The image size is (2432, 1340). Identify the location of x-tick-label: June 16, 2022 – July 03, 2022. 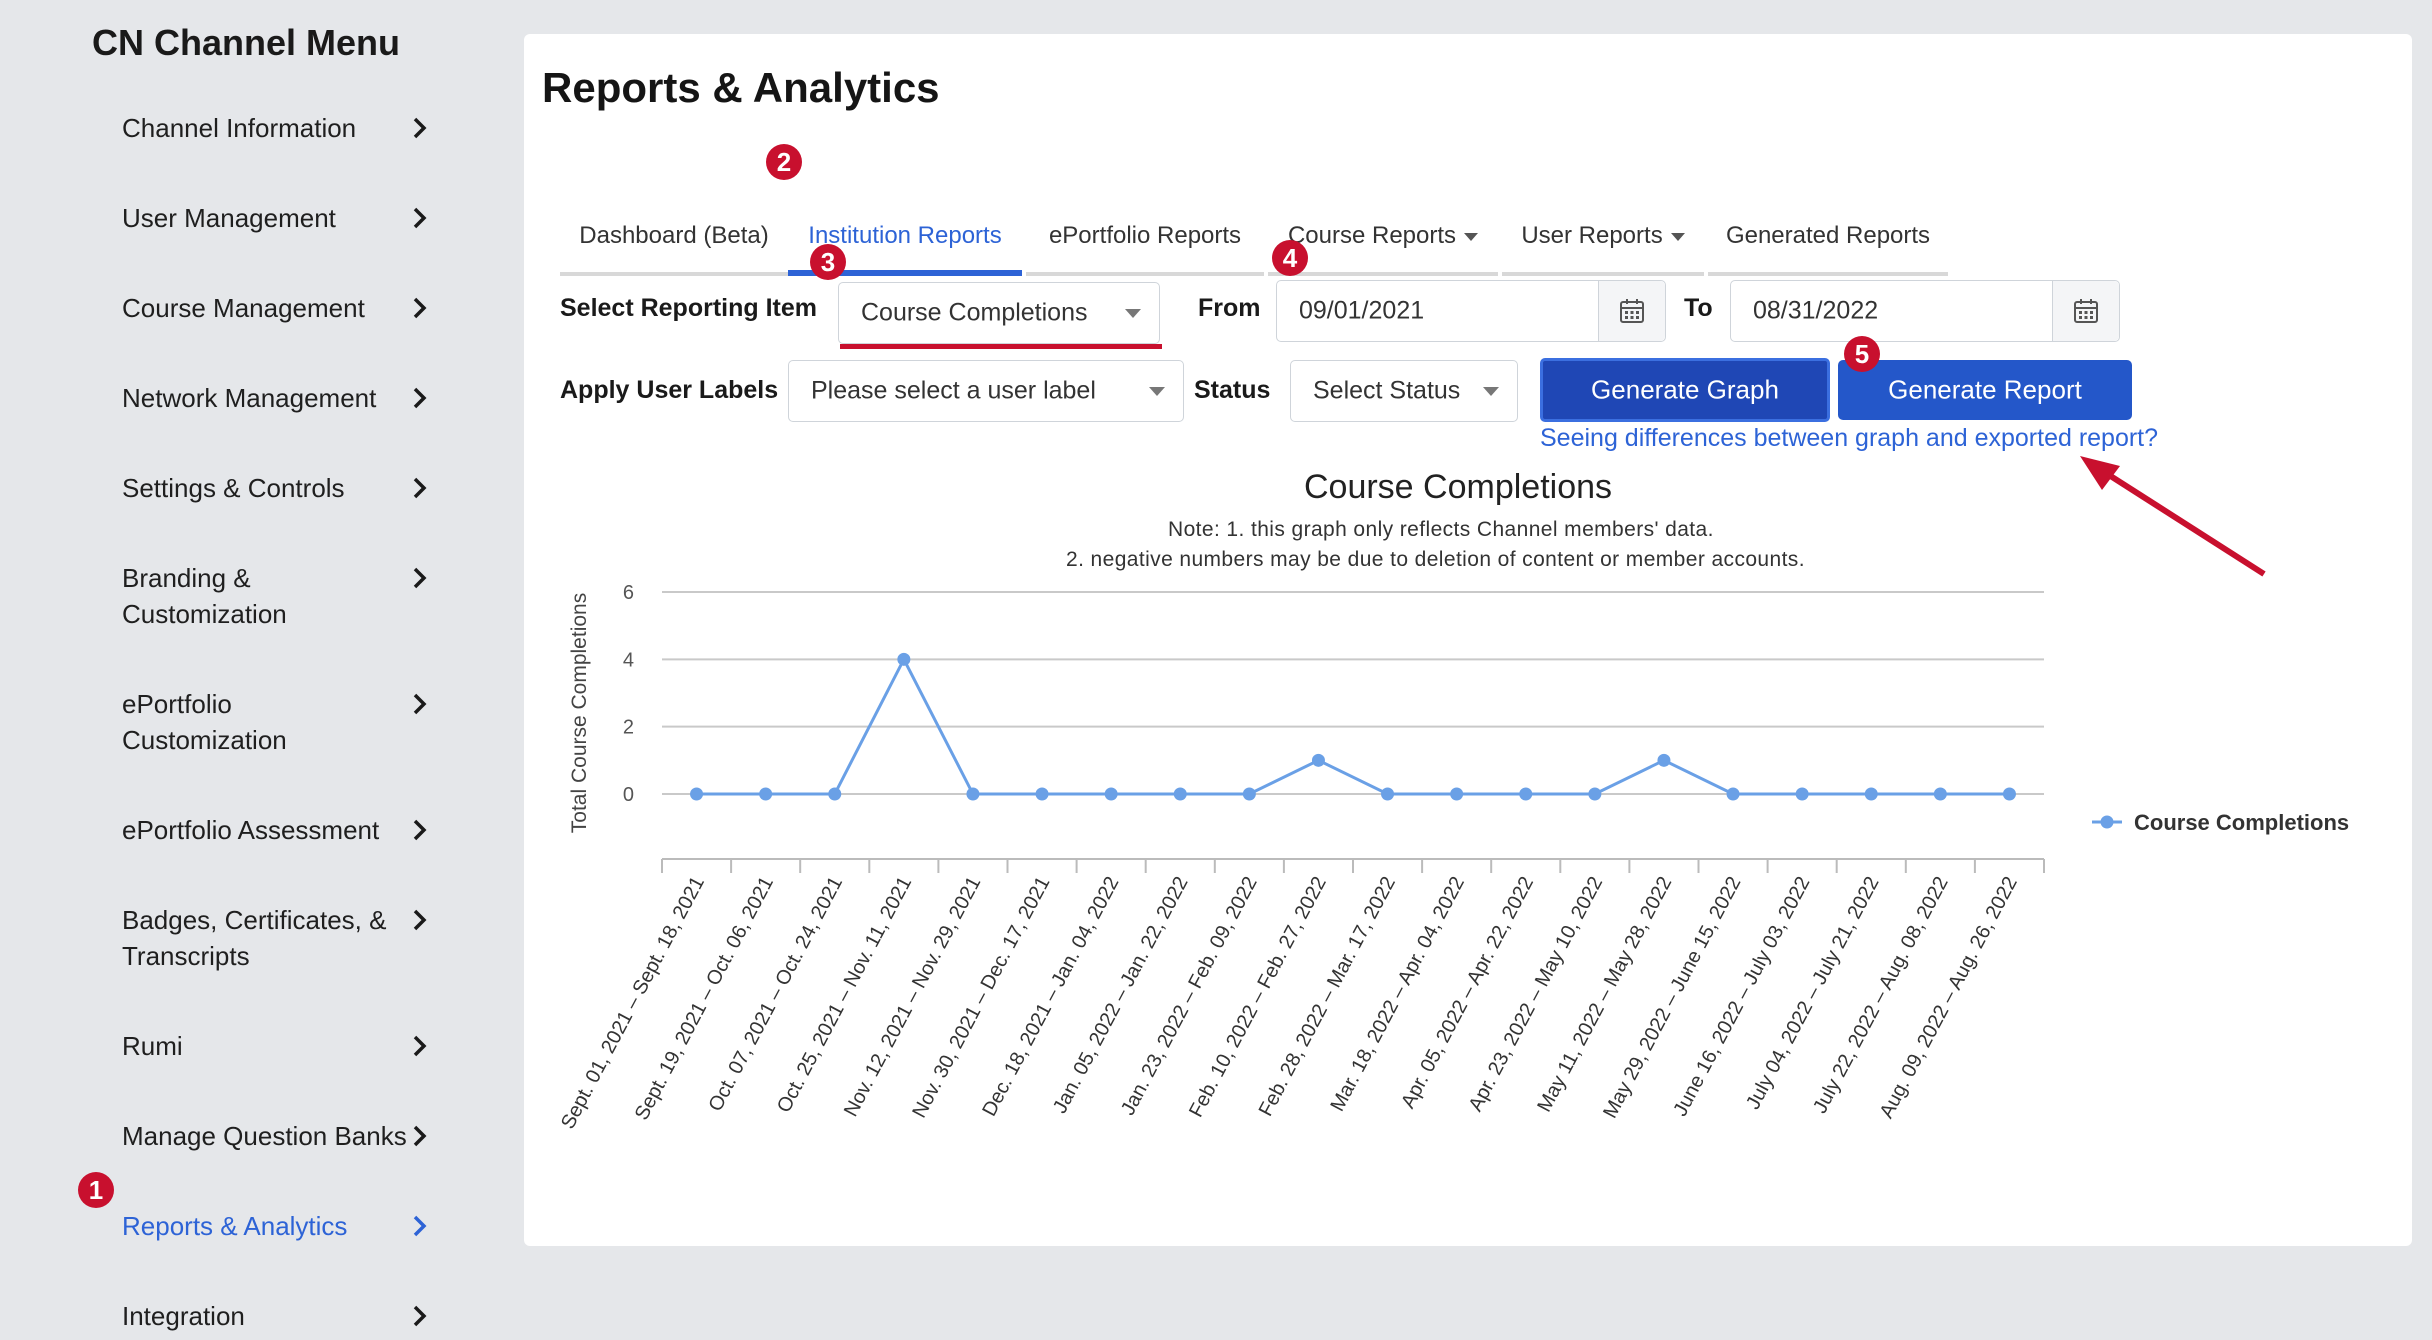
(1741, 996).